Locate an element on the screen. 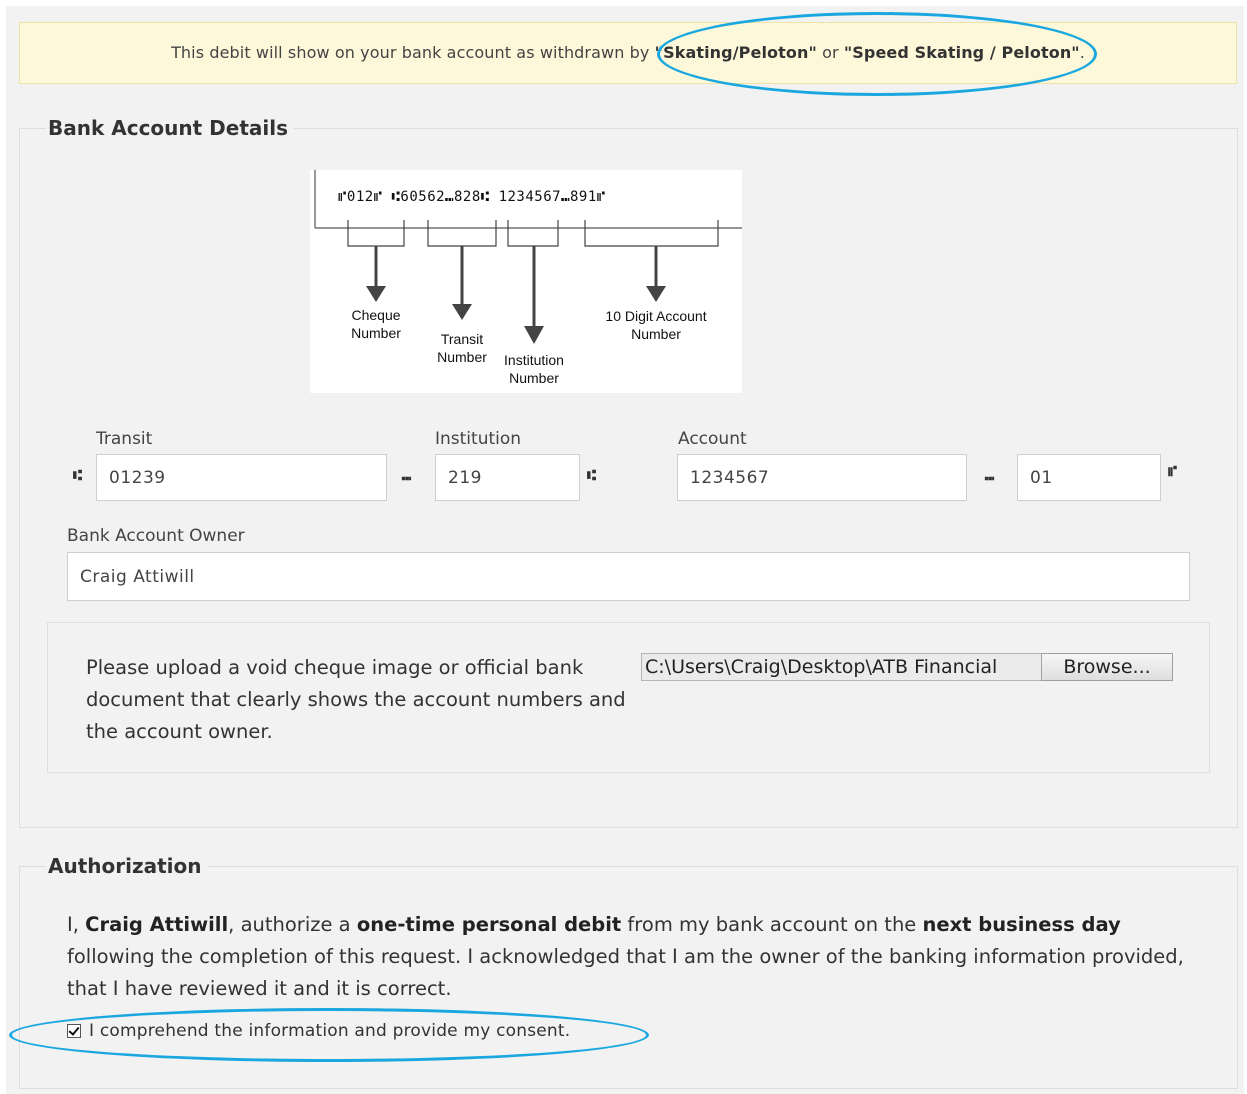 The width and height of the screenshot is (1247, 1094). consent-checkbox is located at coordinates (74, 1031).